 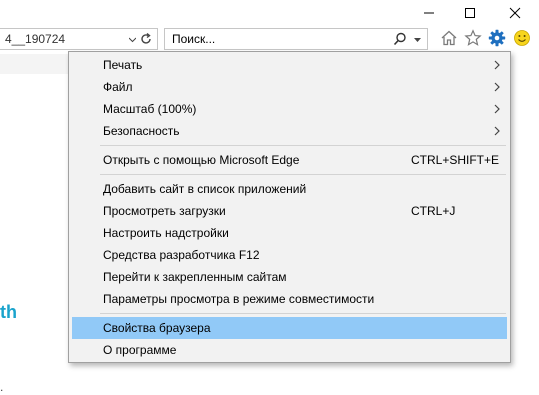 I want to click on smiley-feedback-icon, so click(x=522, y=38).